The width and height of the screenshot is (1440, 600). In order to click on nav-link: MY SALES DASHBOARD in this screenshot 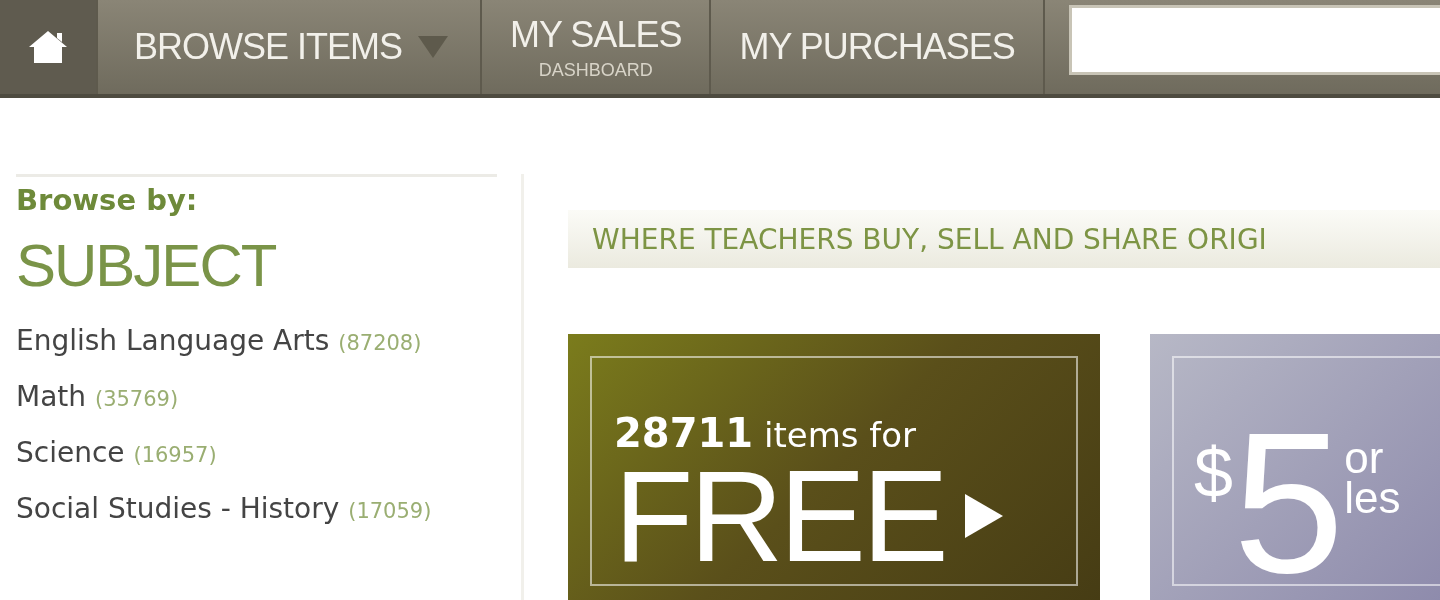, I will do `click(595, 47)`.